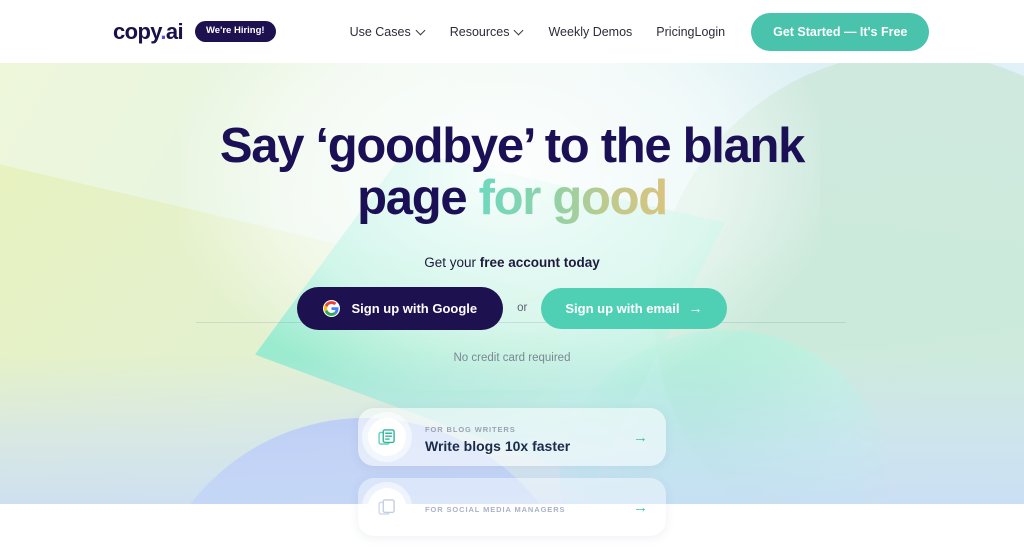  What do you see at coordinates (479, 31) in the screenshot?
I see `nav-label-resources: Resources` at bounding box center [479, 31].